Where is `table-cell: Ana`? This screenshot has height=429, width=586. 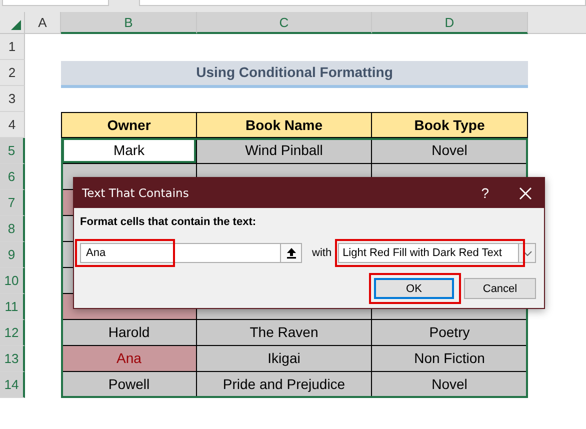 table-cell: Ana is located at coordinates (129, 359).